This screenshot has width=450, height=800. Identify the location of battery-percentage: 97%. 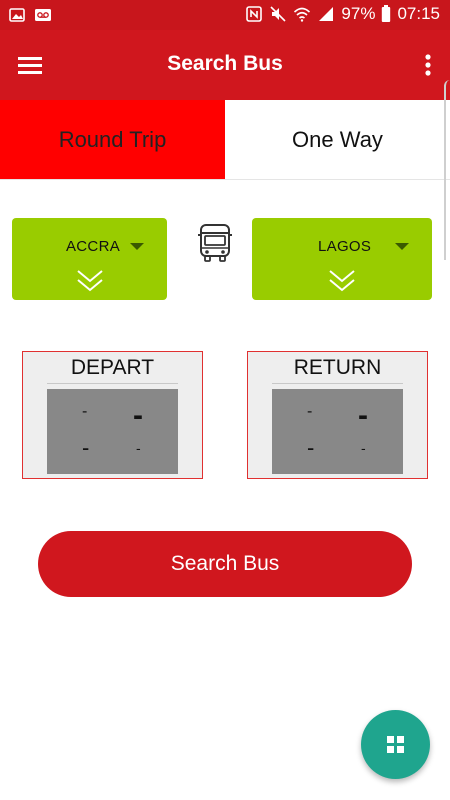
(358, 13).